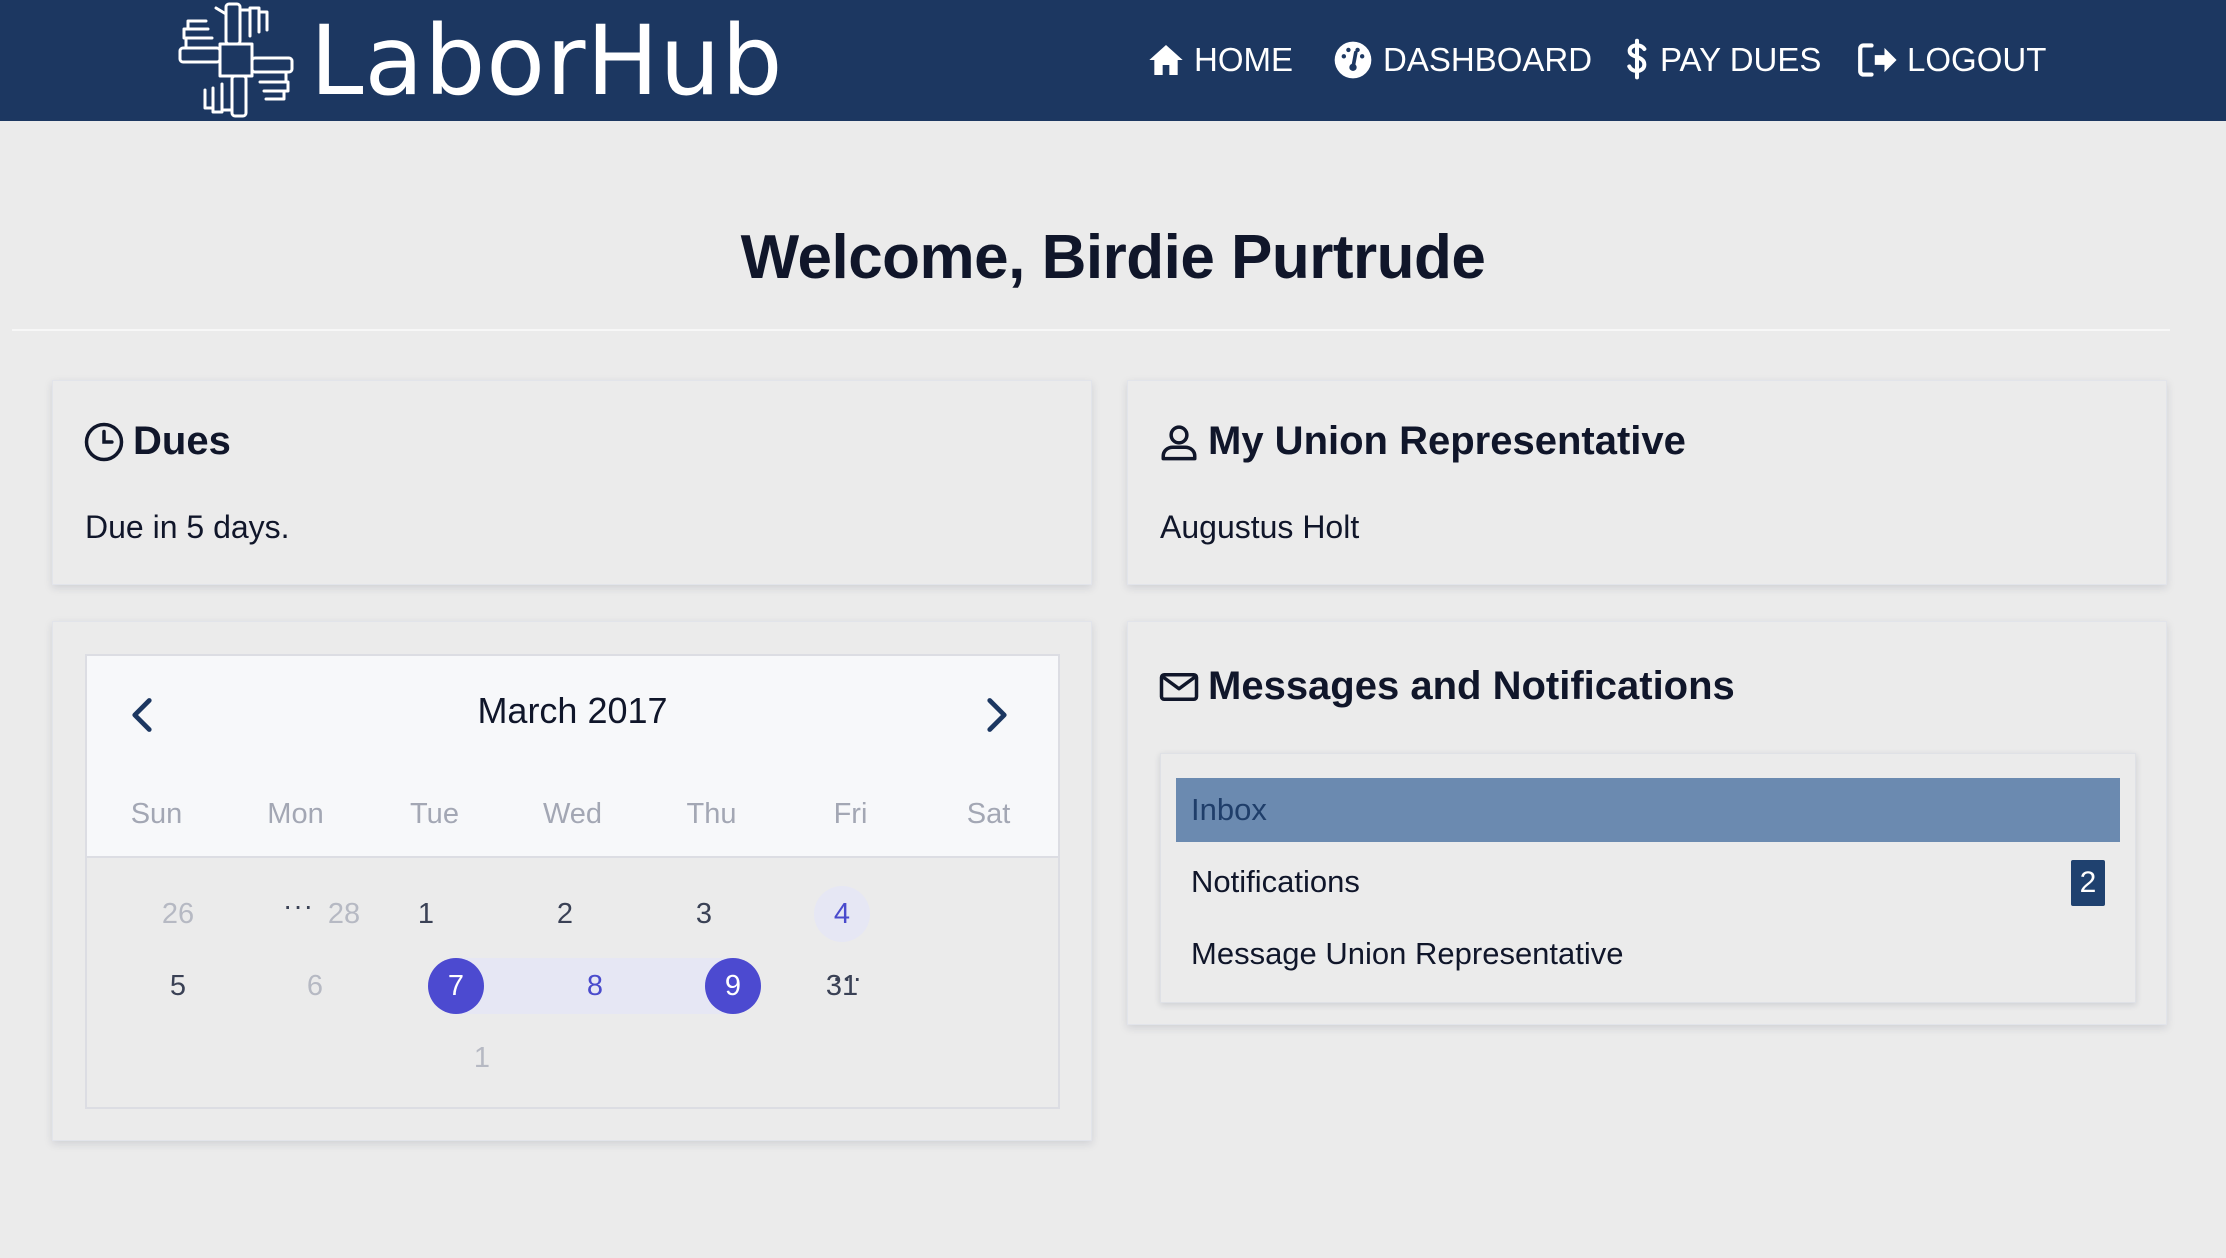  What do you see at coordinates (1741, 59) in the screenshot?
I see `nav-pay-dues-label: PAY DUES` at bounding box center [1741, 59].